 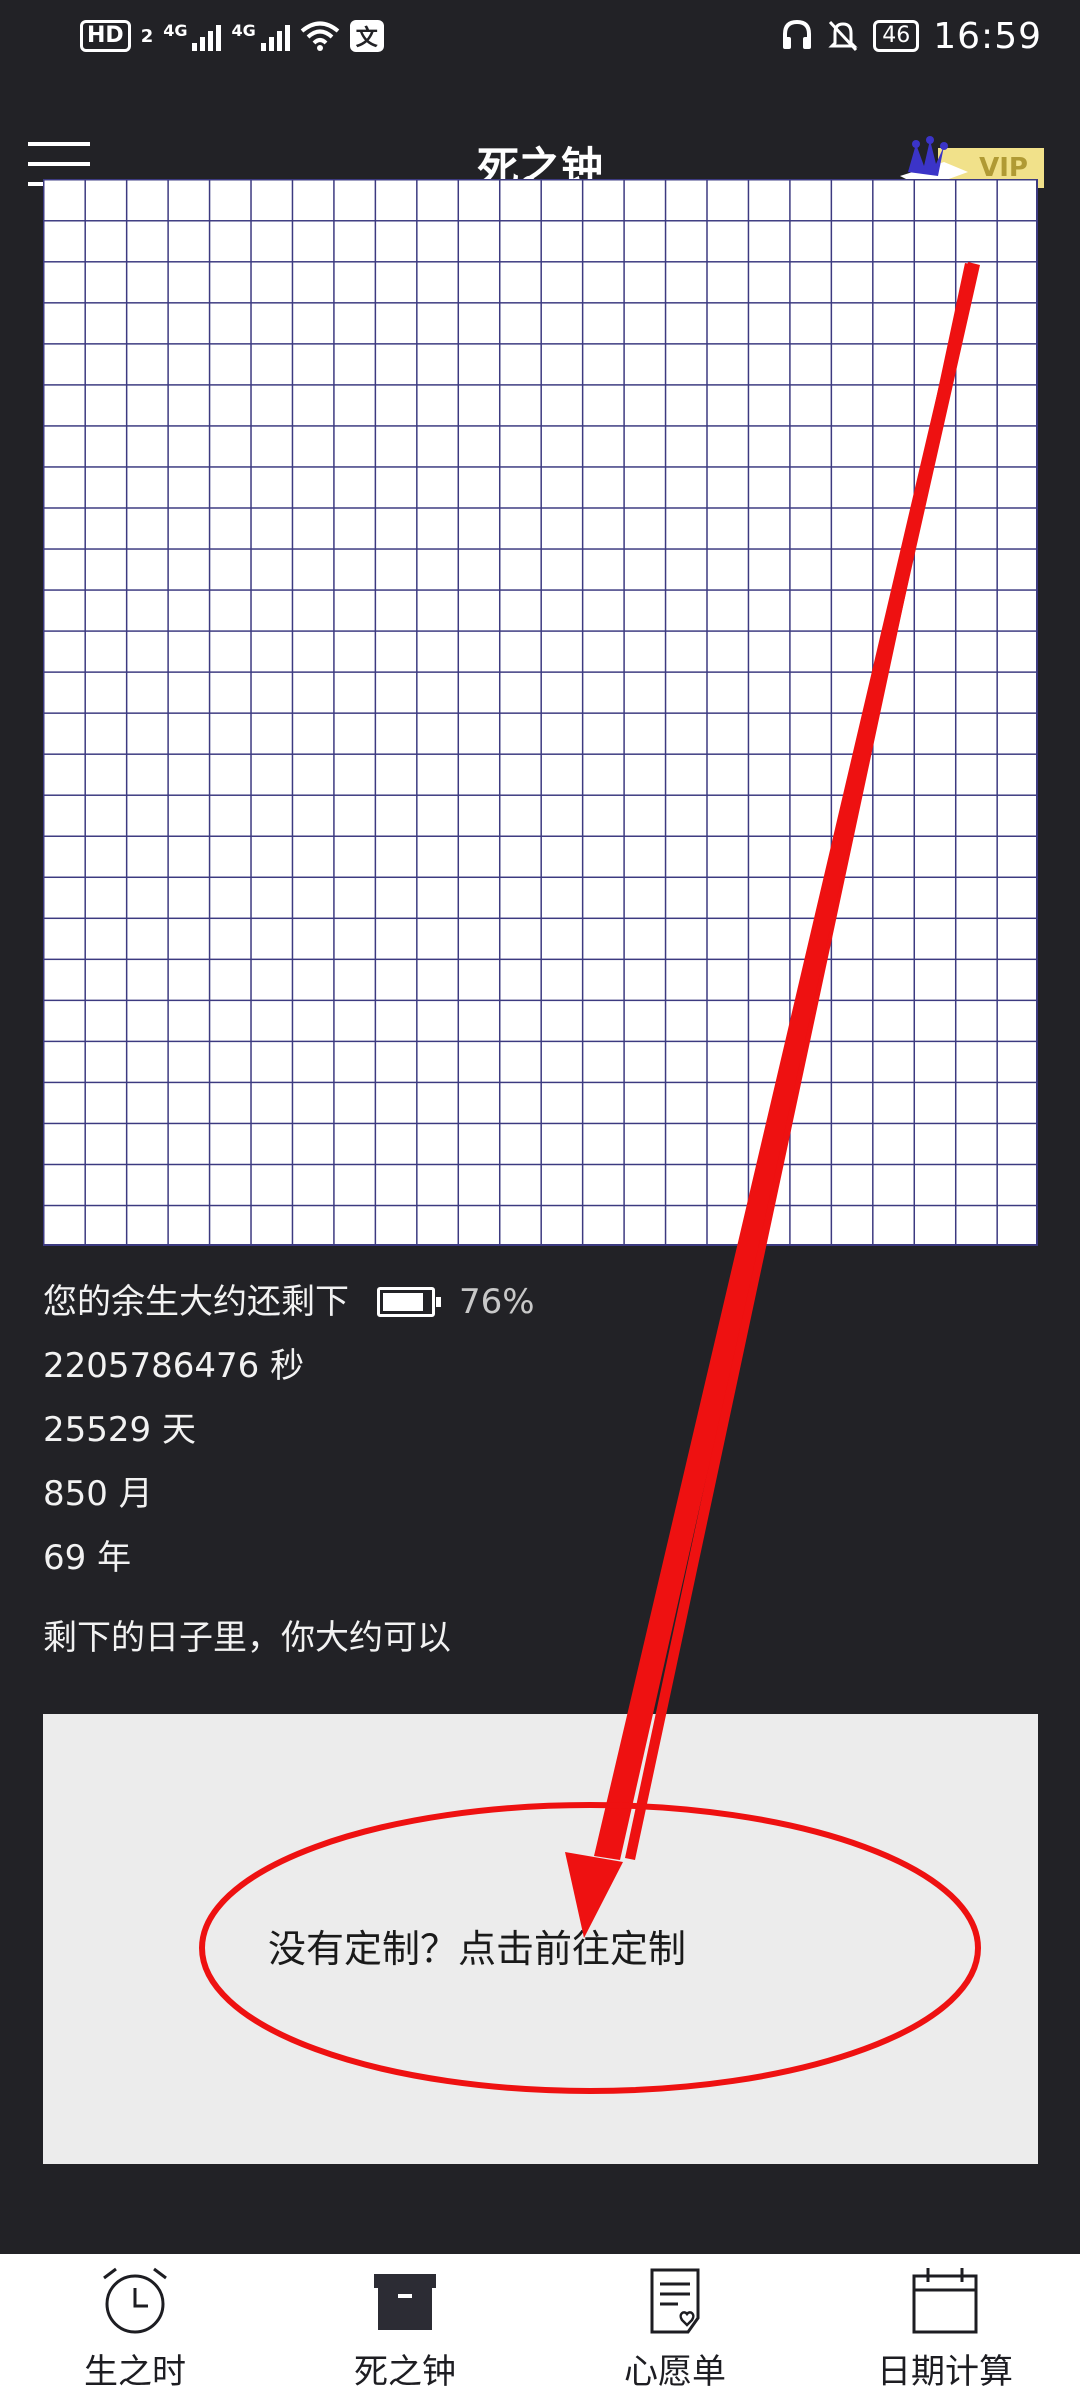 What do you see at coordinates (409, 1302) in the screenshot?
I see `life-battery-icon` at bounding box center [409, 1302].